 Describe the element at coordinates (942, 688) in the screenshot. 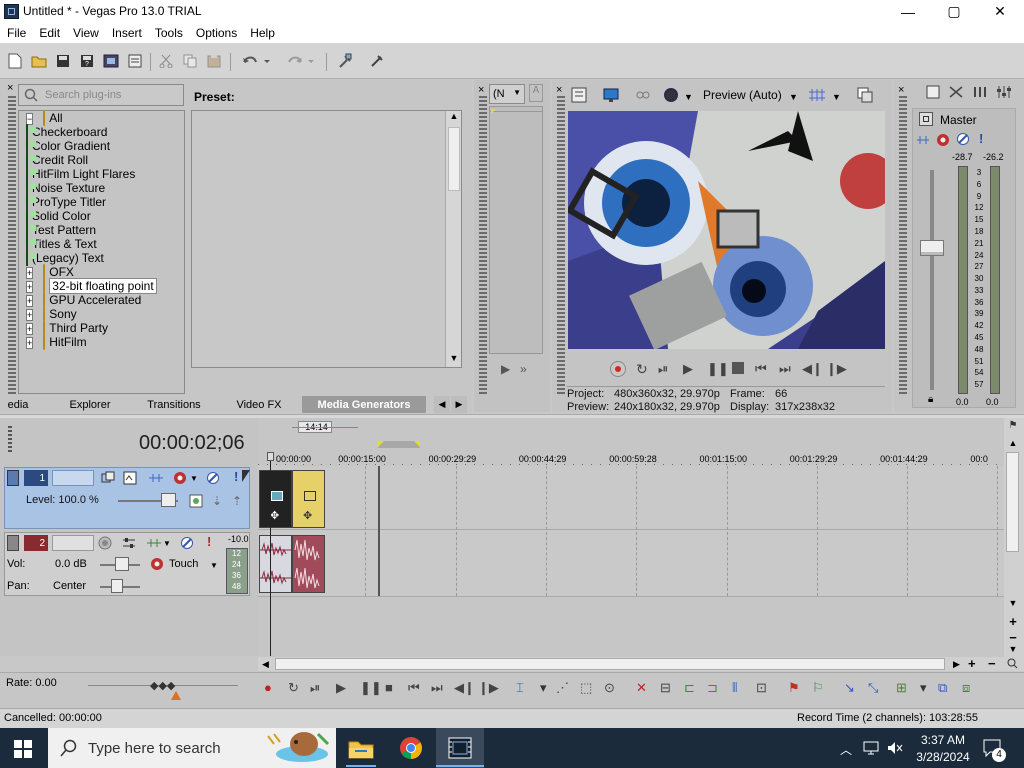

I see `auto-crossfade-icon: ⧉` at that location.